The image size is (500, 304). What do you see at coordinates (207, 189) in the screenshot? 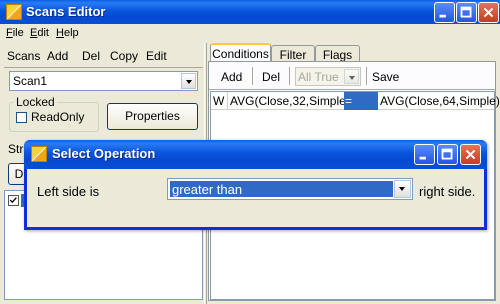
I see `operation-select-value: greater than` at bounding box center [207, 189].